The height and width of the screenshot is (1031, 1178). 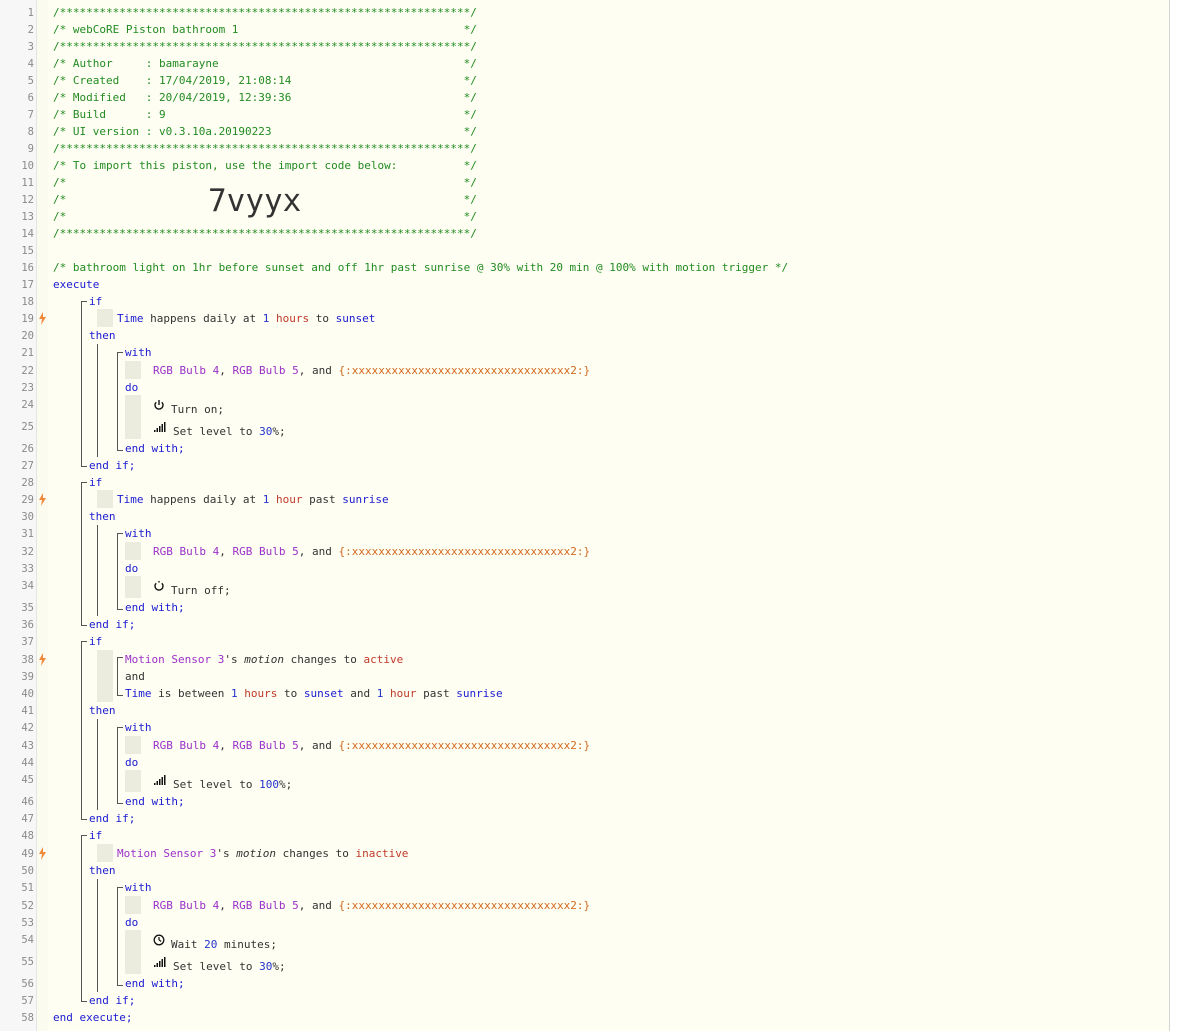 What do you see at coordinates (224, 945) in the screenshot?
I see `action-wait: Wait 20 minutes;` at bounding box center [224, 945].